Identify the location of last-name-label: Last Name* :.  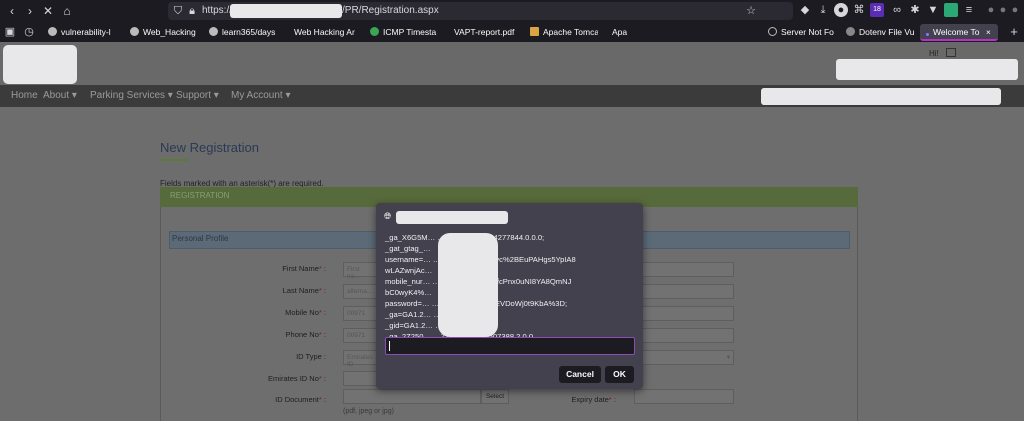
(304, 290).